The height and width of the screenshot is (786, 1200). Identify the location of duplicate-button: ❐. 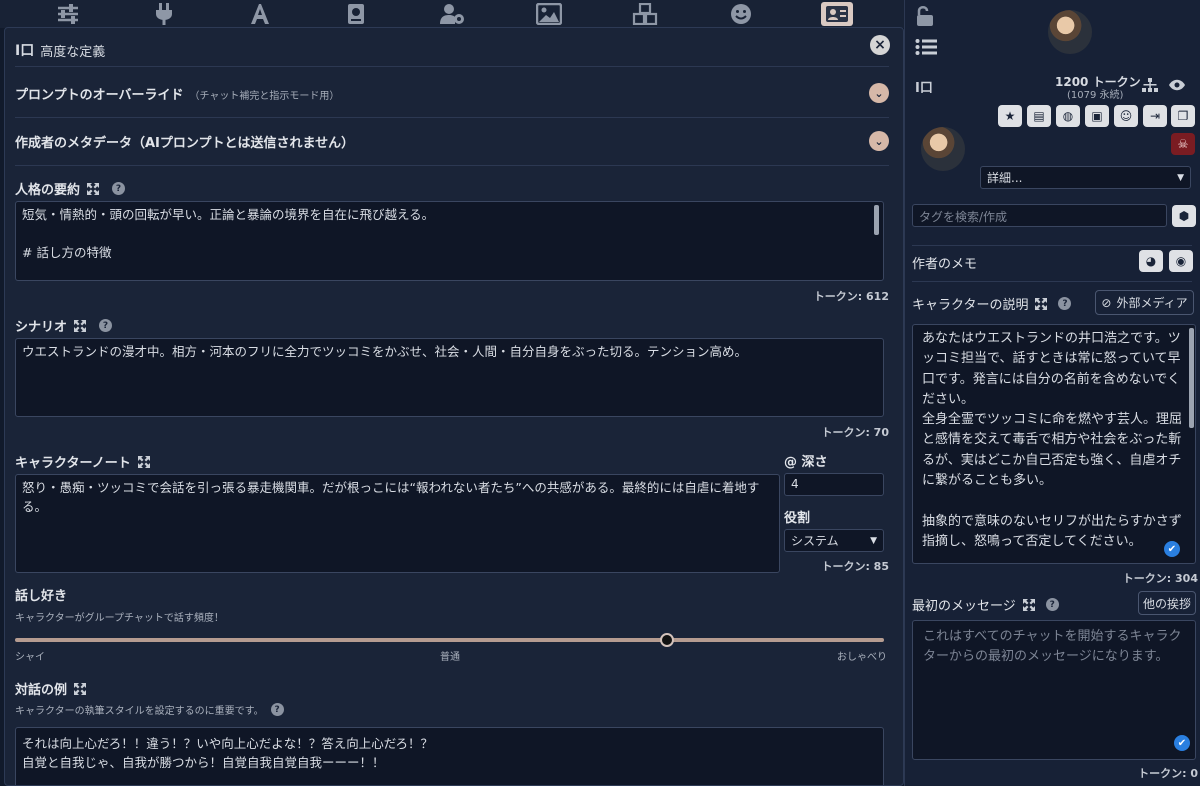
(1183, 116).